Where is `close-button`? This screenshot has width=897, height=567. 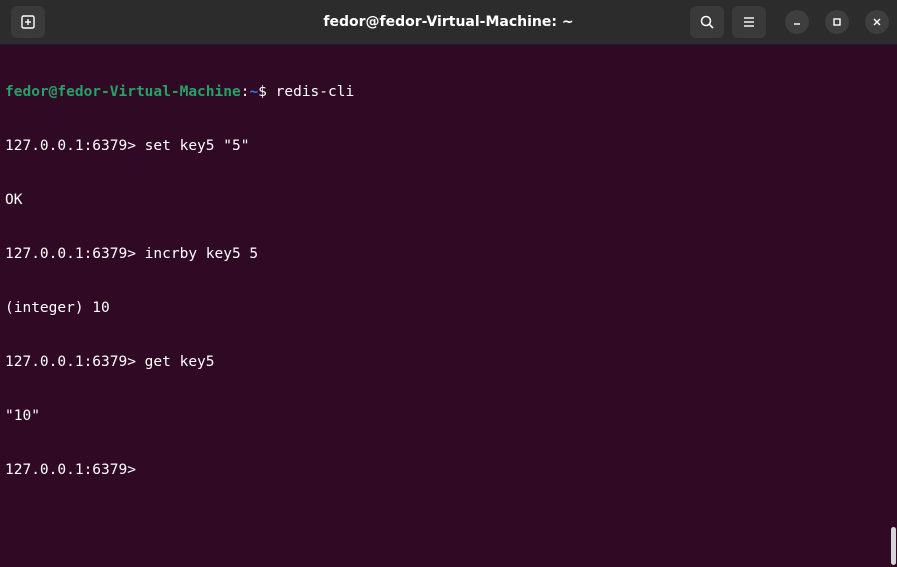
close-button is located at coordinates (877, 22).